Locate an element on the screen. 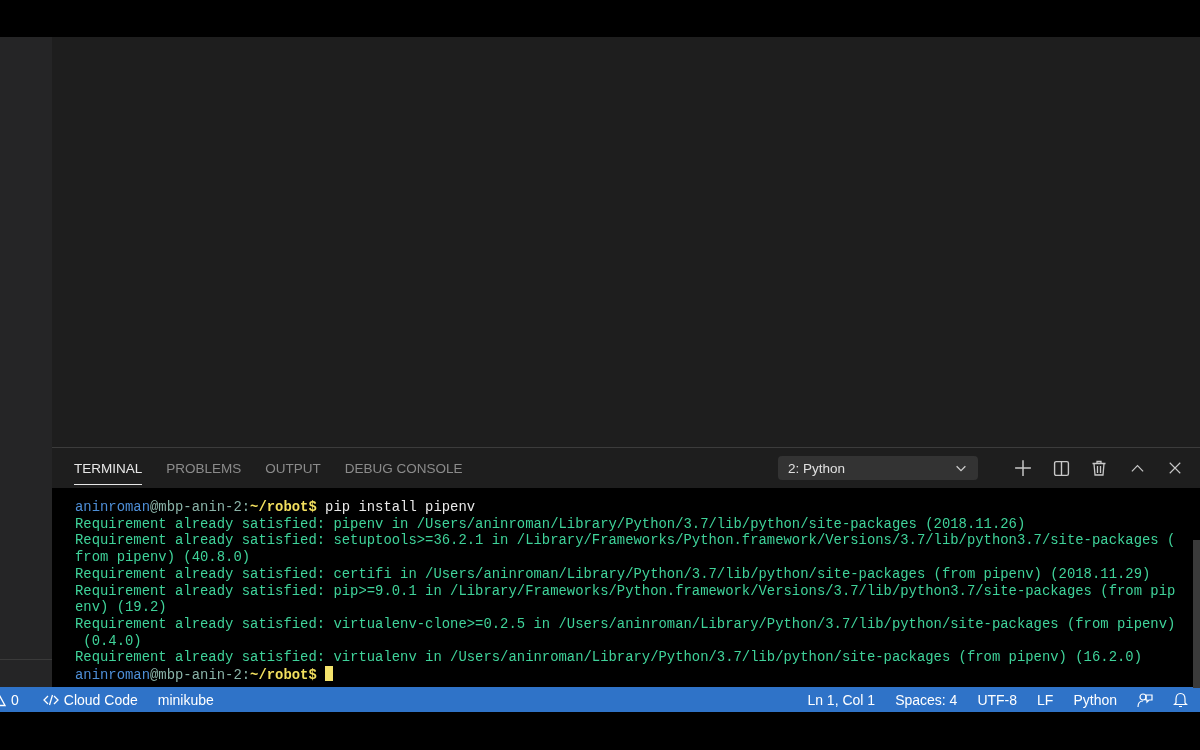  terminal-line: Requirement already satisfied: virtualenv-clone>=0.2.5 in /Users/aninroman/Library/Python/3.7/lib/python/site-packages (from pipenv) is located at coordinates (626, 624).